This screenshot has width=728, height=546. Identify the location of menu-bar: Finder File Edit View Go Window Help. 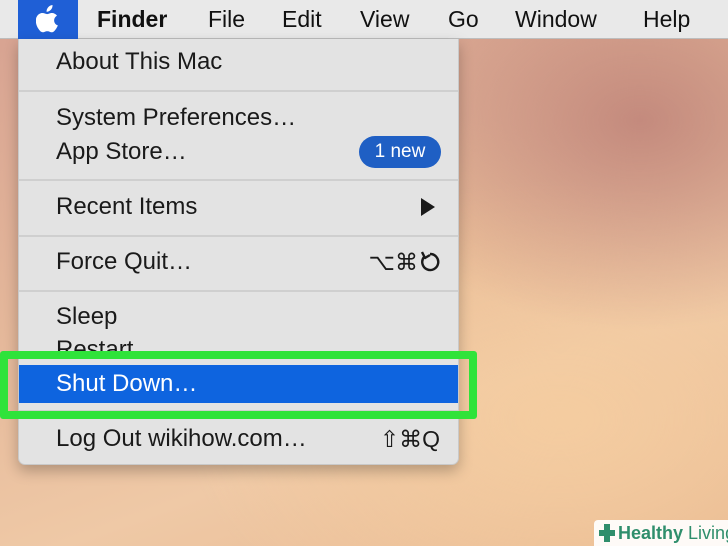
(364, 19).